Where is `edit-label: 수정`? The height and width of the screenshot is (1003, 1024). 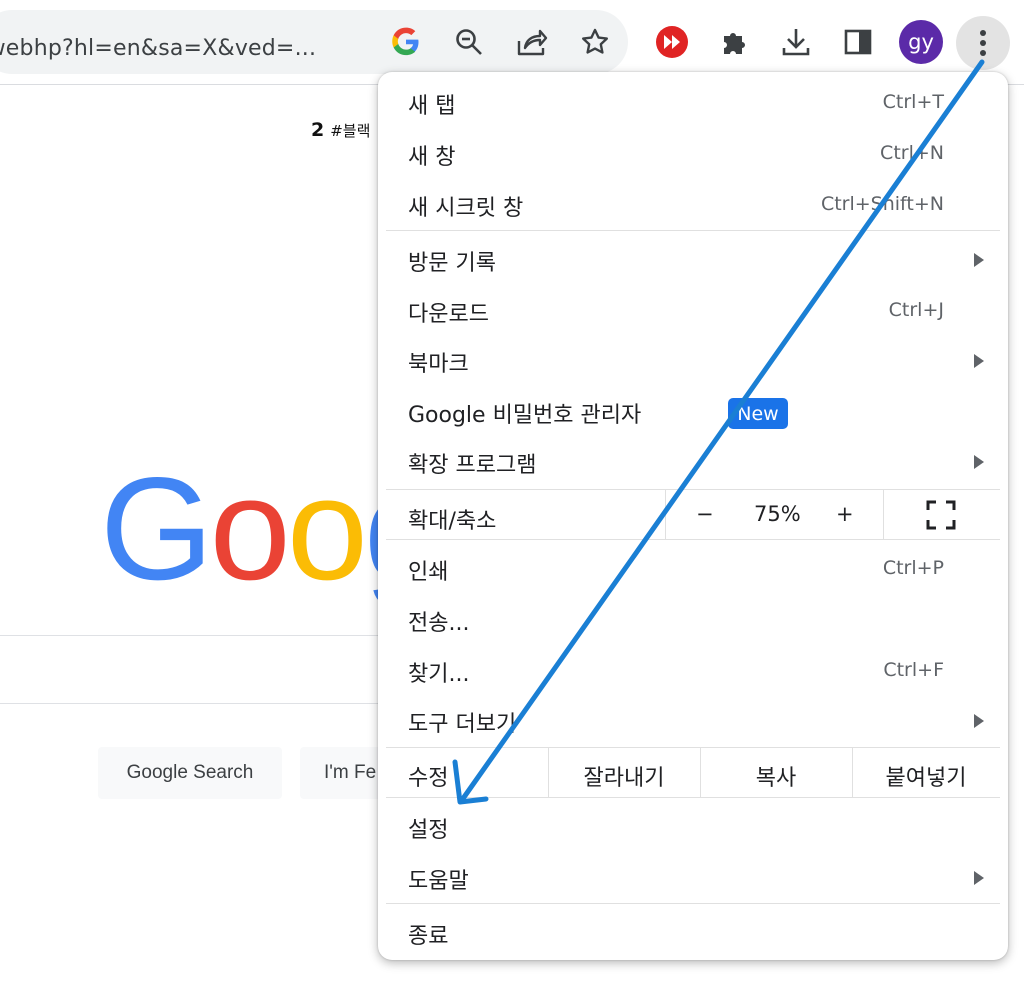
edit-label: 수정 is located at coordinates (428, 778).